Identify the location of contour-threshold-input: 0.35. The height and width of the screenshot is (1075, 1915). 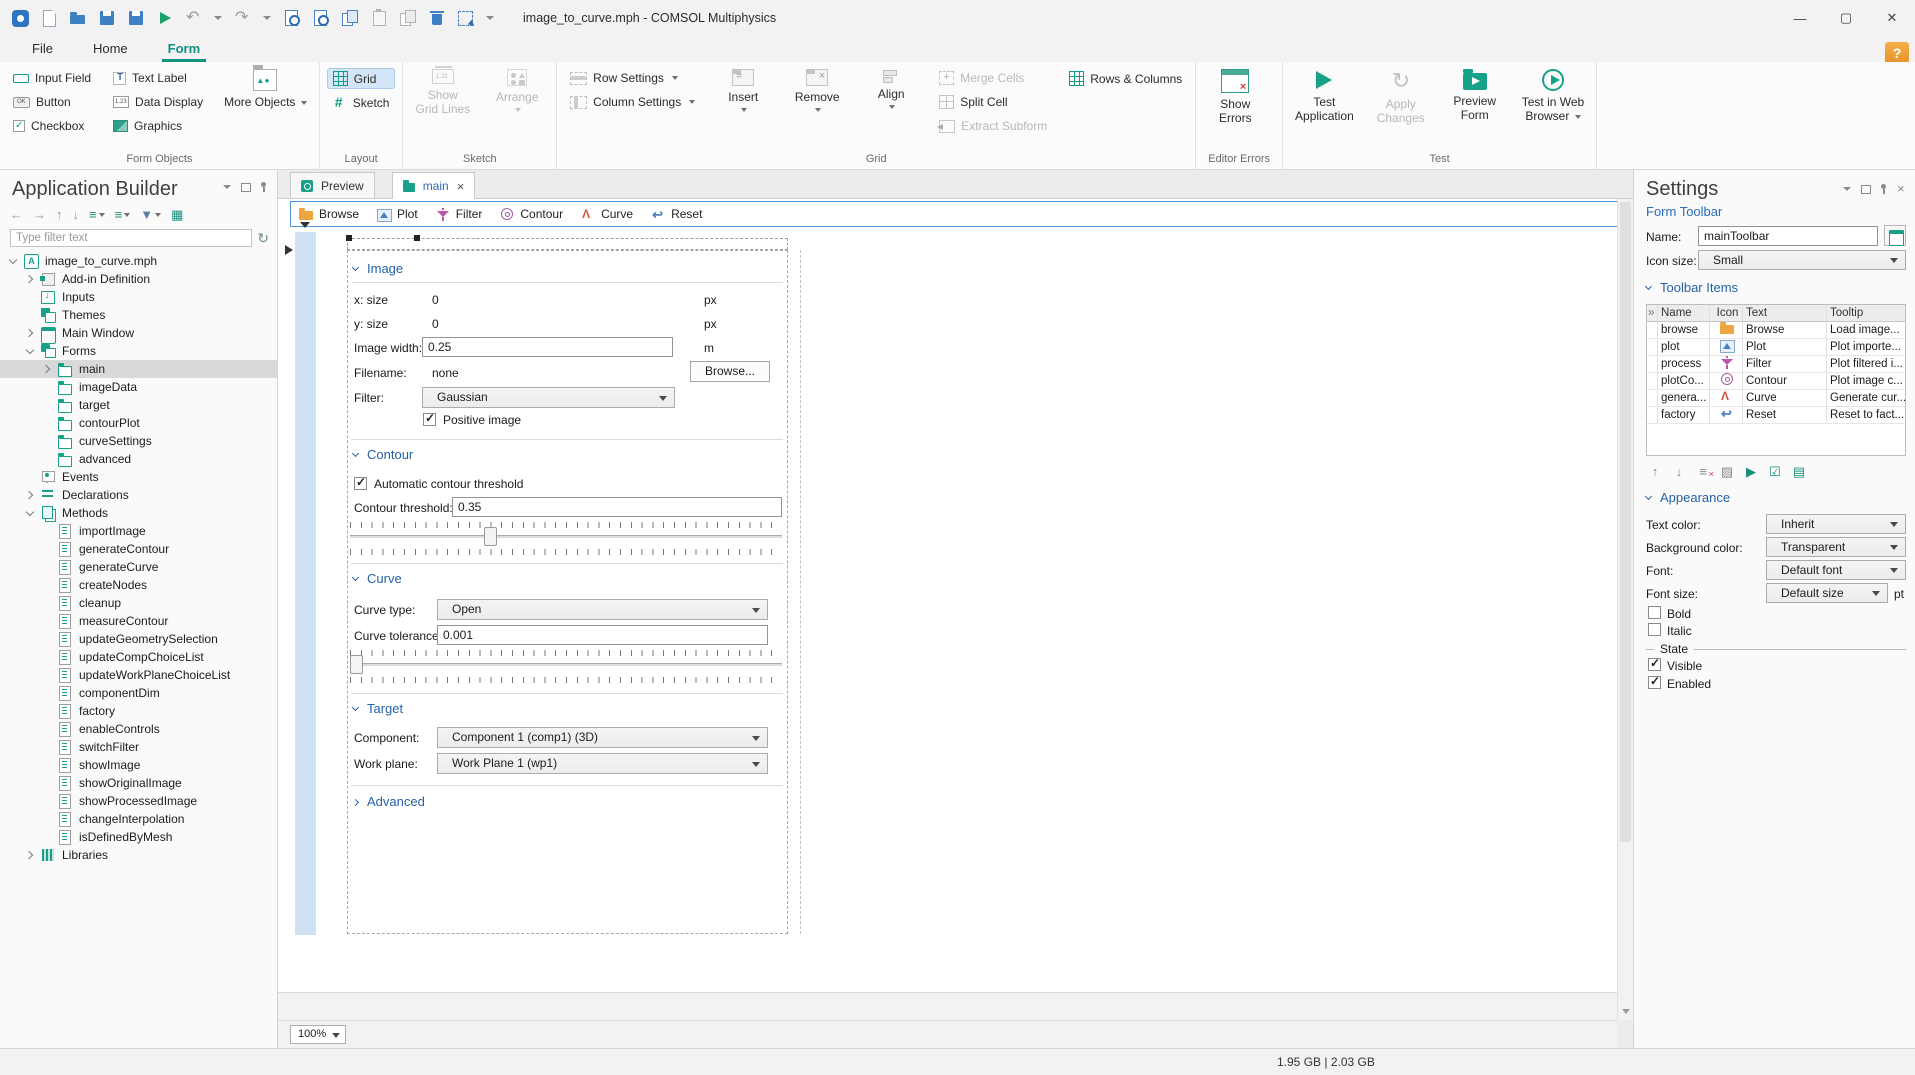
(617, 507).